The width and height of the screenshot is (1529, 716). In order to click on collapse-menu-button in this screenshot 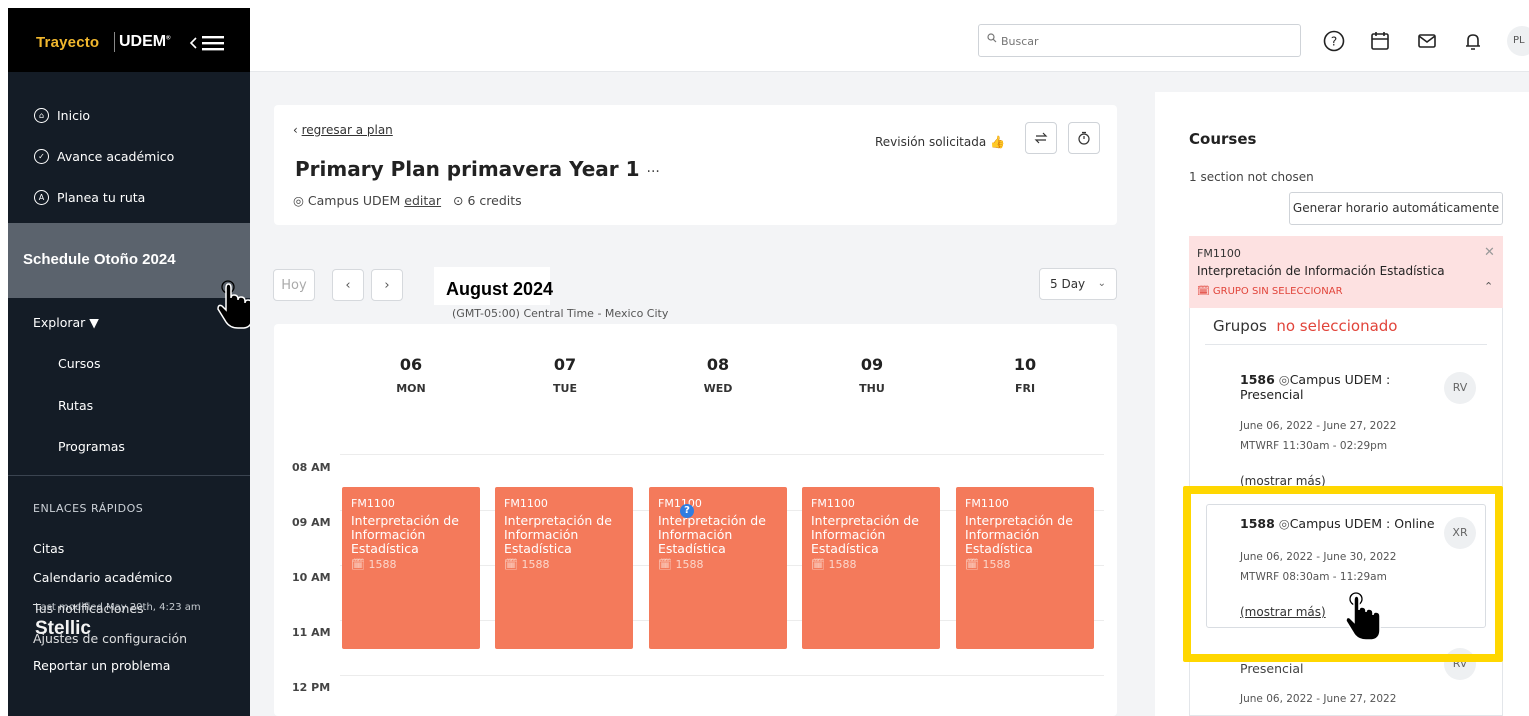, I will do `click(209, 43)`.